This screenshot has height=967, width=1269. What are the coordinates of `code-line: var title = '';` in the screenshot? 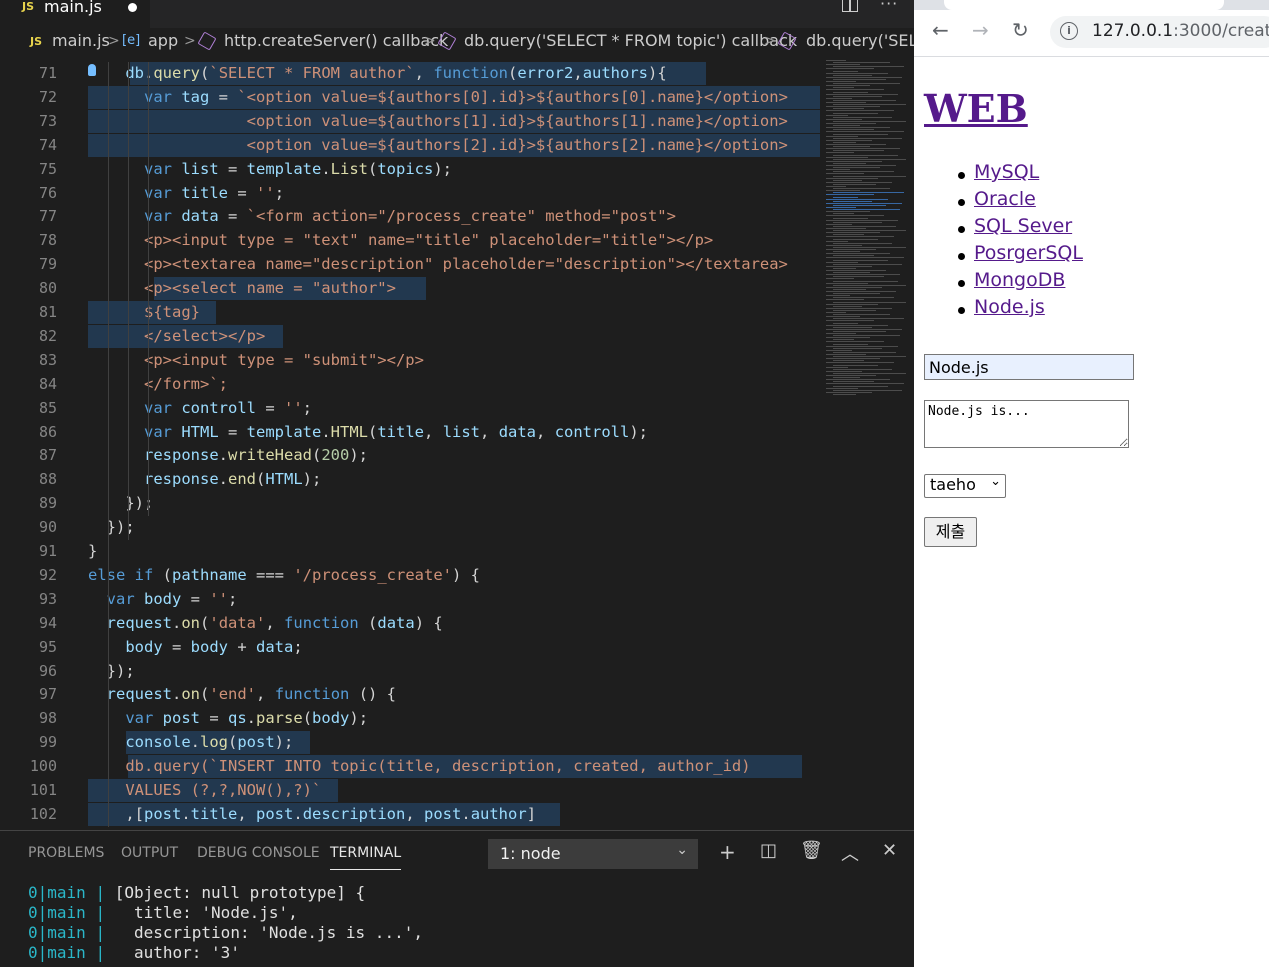 It's located at (186, 193).